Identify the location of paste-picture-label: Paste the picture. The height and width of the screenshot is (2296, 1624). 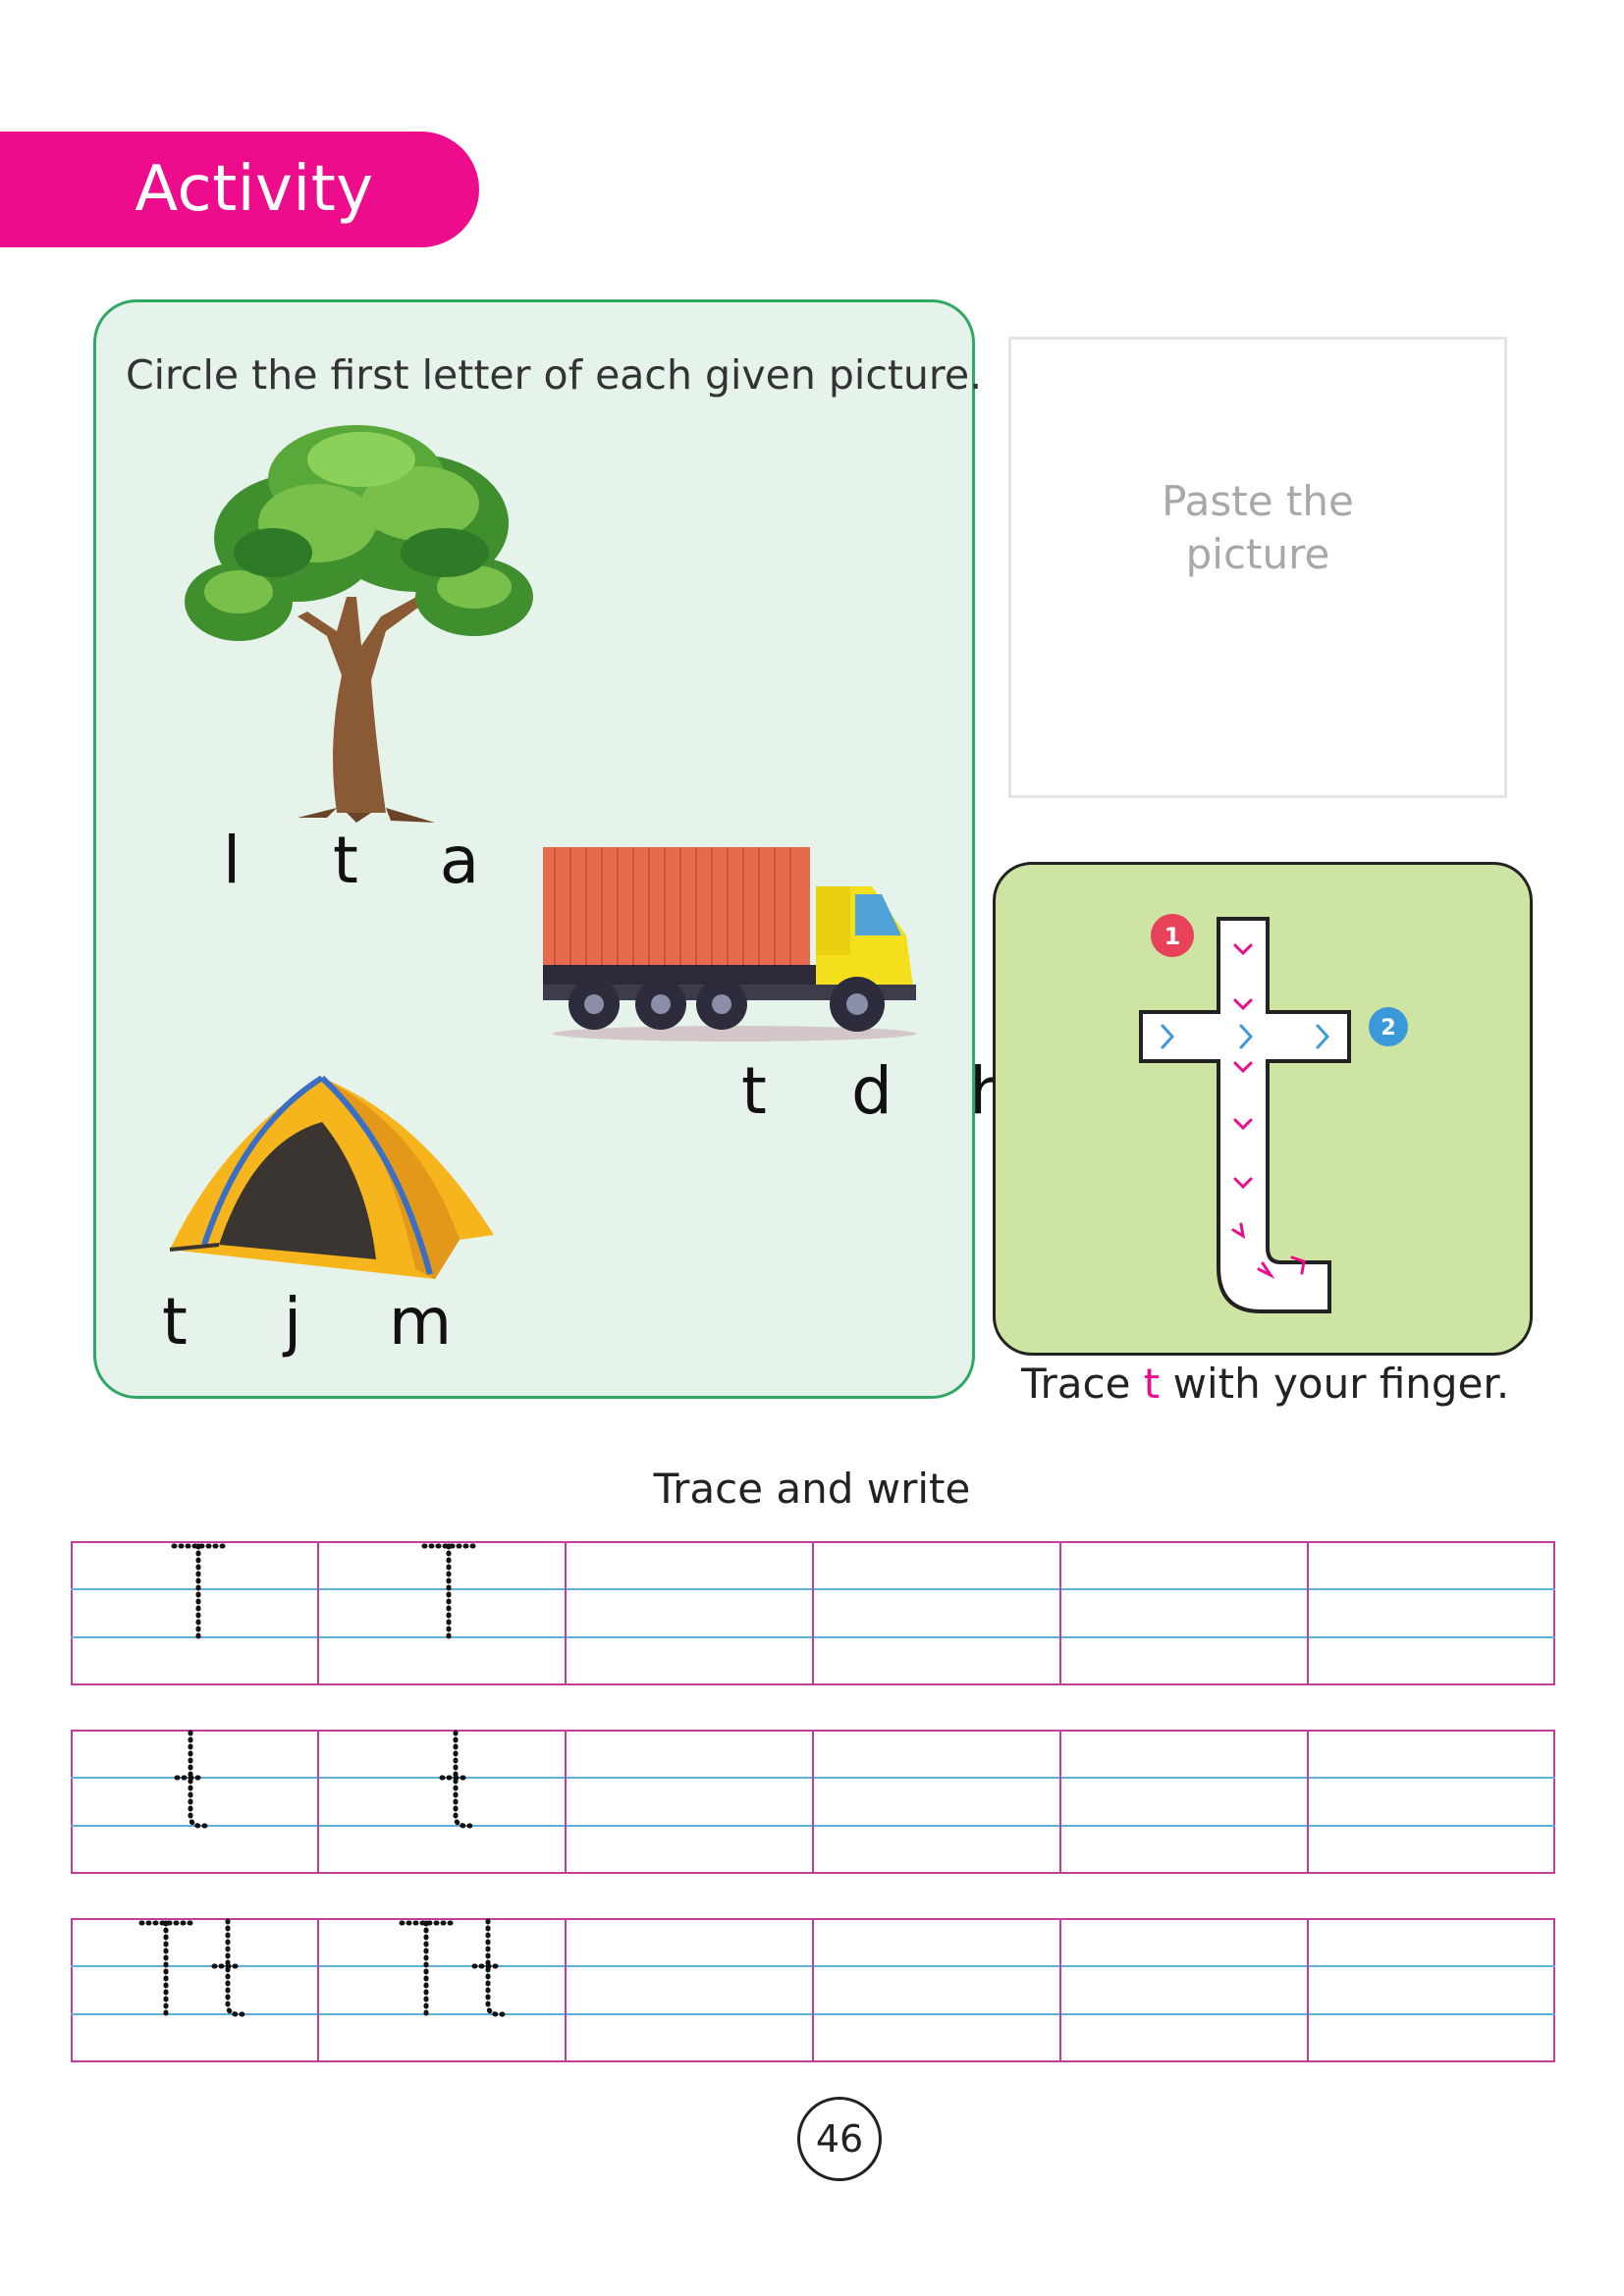
(1258, 527).